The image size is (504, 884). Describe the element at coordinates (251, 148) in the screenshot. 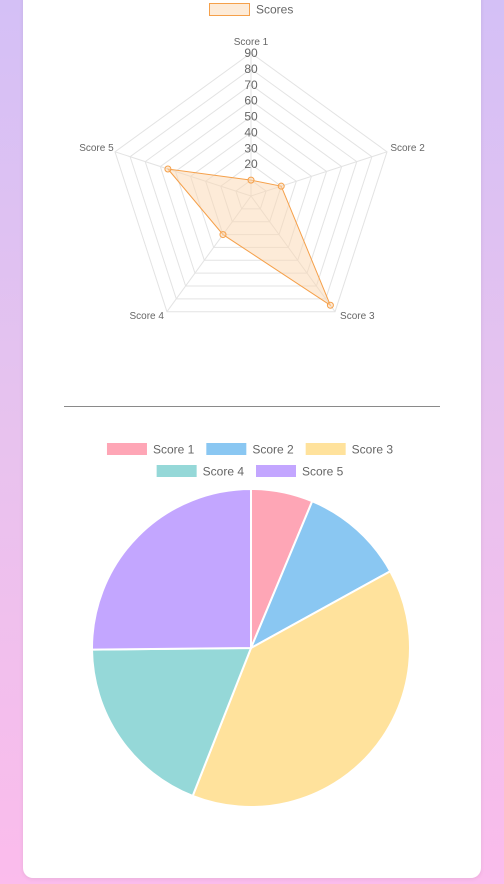

I see `radar-tick-label: 30` at that location.